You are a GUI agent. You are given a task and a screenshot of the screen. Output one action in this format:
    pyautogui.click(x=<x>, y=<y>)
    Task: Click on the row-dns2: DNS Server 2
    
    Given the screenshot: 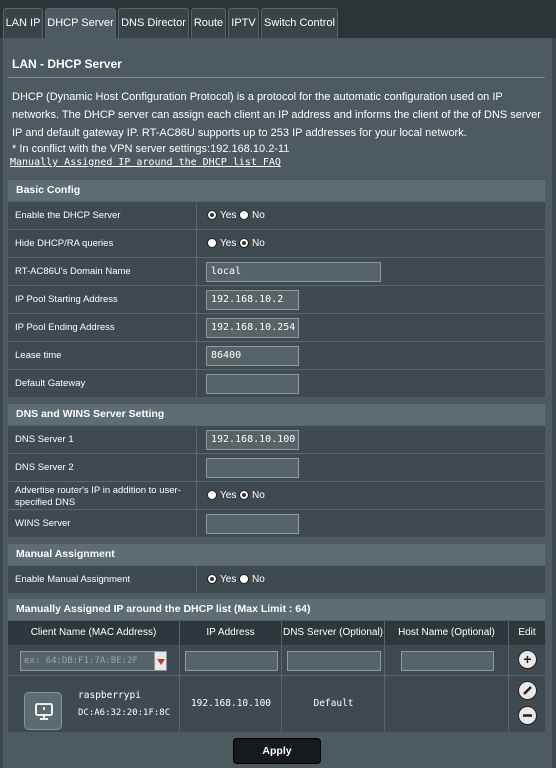 What is the action you would take?
    pyautogui.click(x=276, y=467)
    